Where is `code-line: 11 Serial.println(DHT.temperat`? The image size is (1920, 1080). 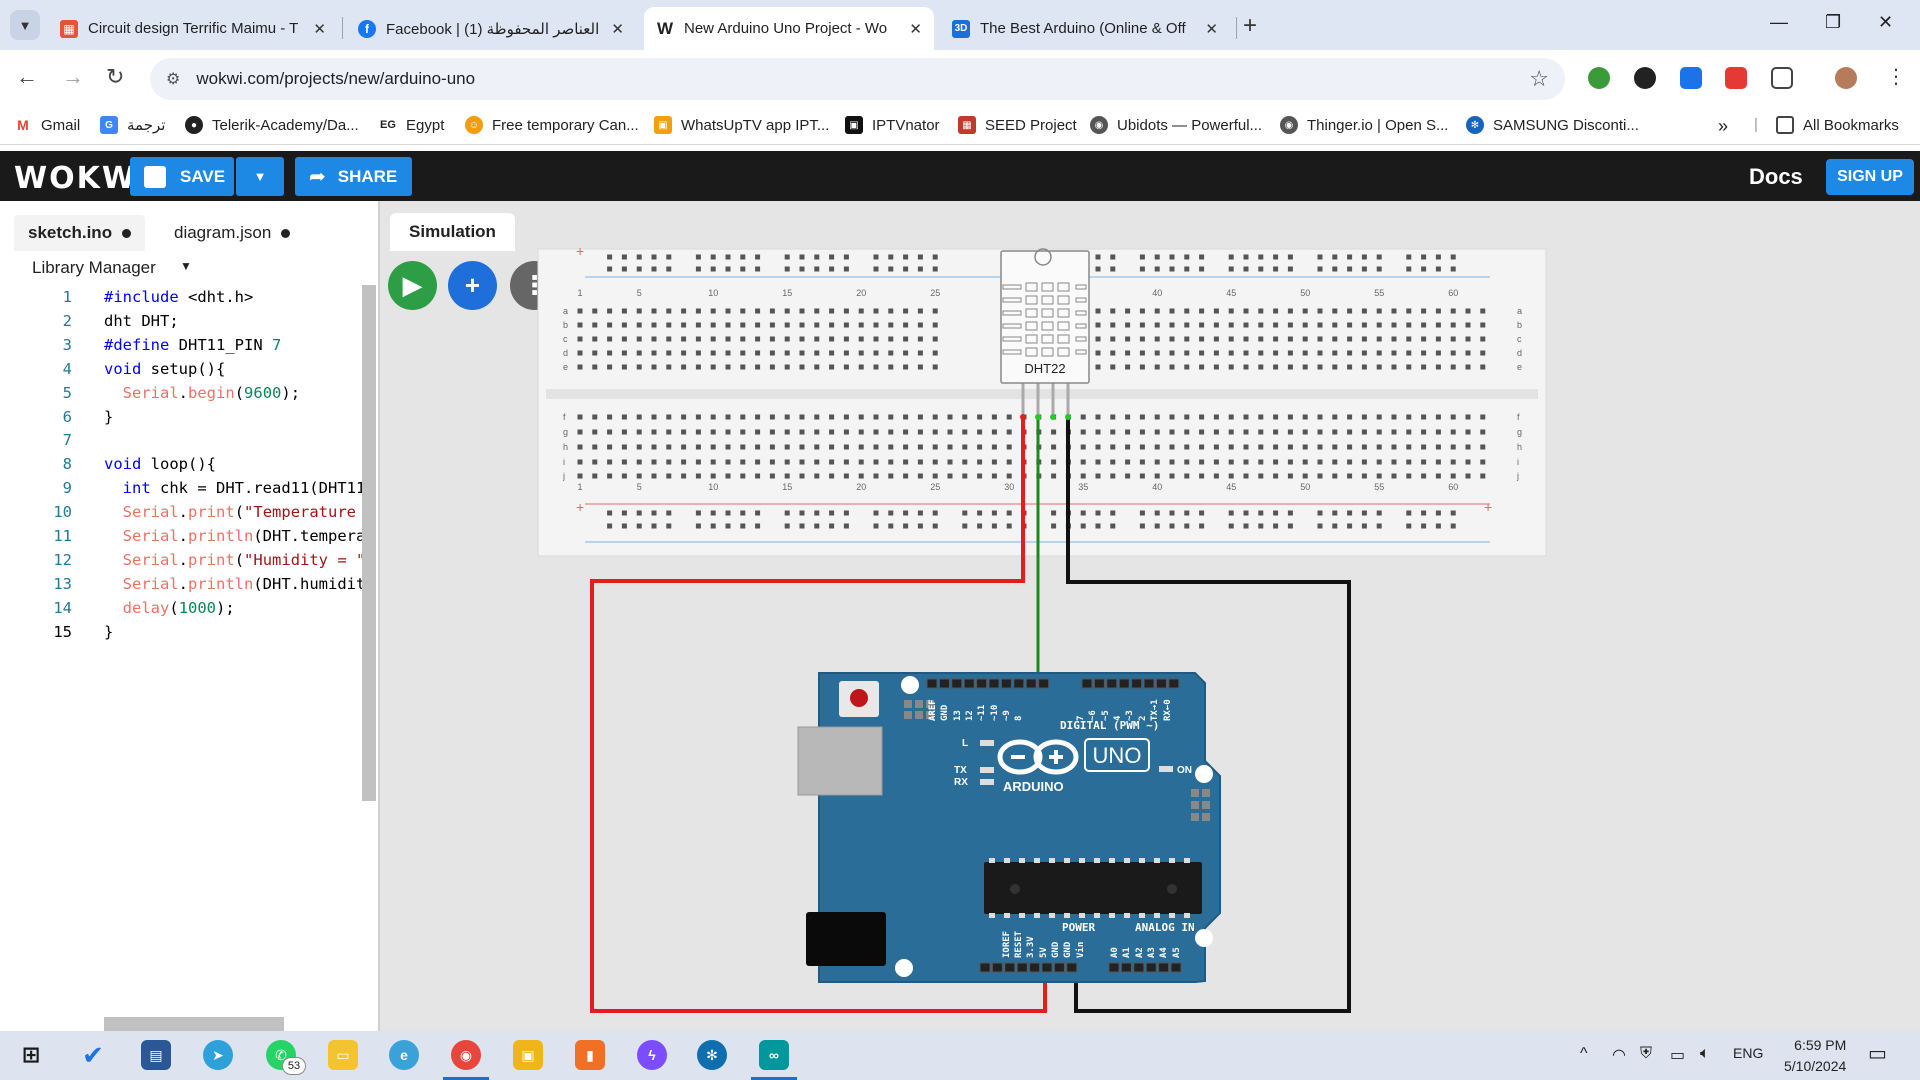 code-line: 11 Serial.println(DHT.temperat is located at coordinates (189, 536).